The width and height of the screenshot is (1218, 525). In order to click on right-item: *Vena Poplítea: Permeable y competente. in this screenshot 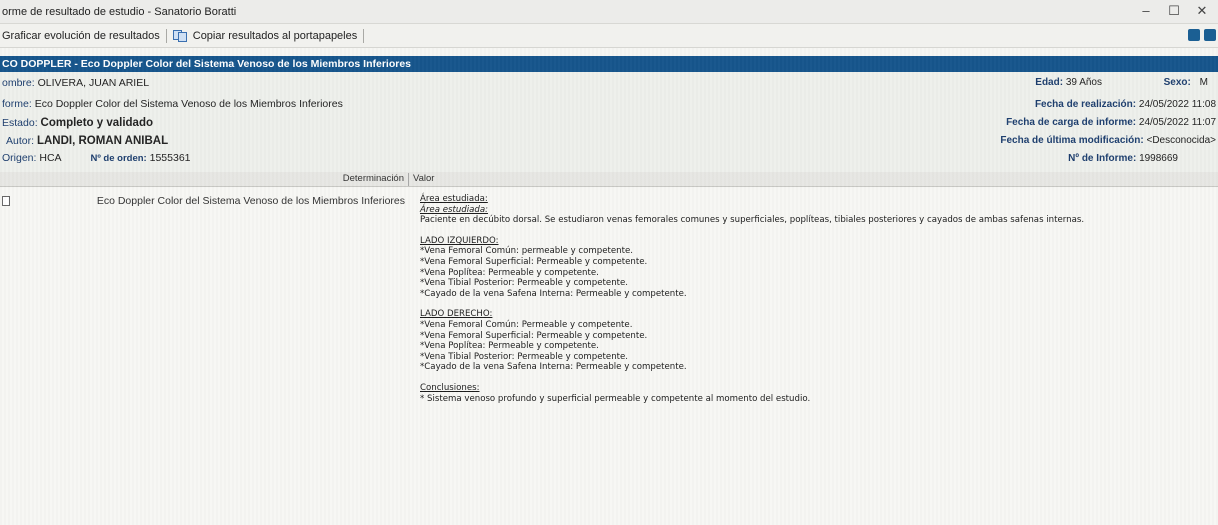, I will do `click(509, 346)`.